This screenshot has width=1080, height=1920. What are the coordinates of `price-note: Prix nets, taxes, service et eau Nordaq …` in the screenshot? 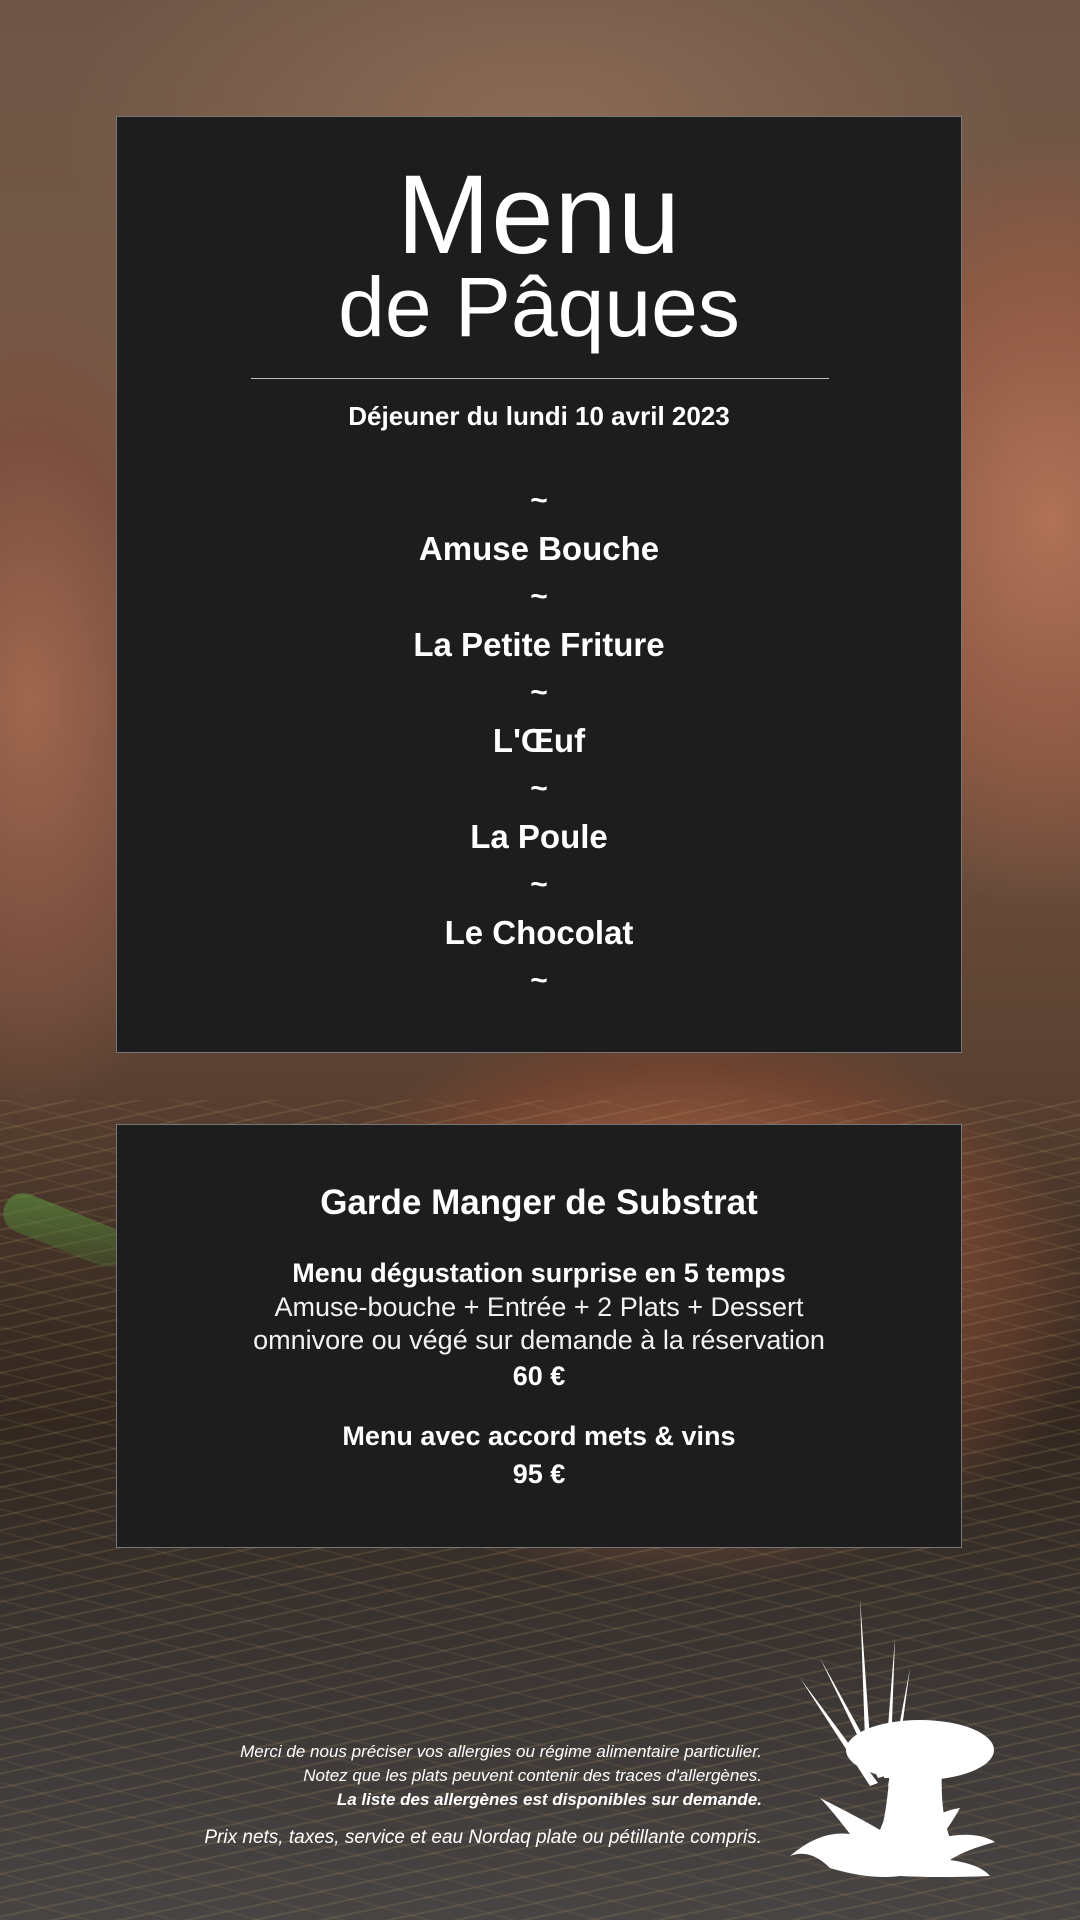 It's located at (483, 1837).